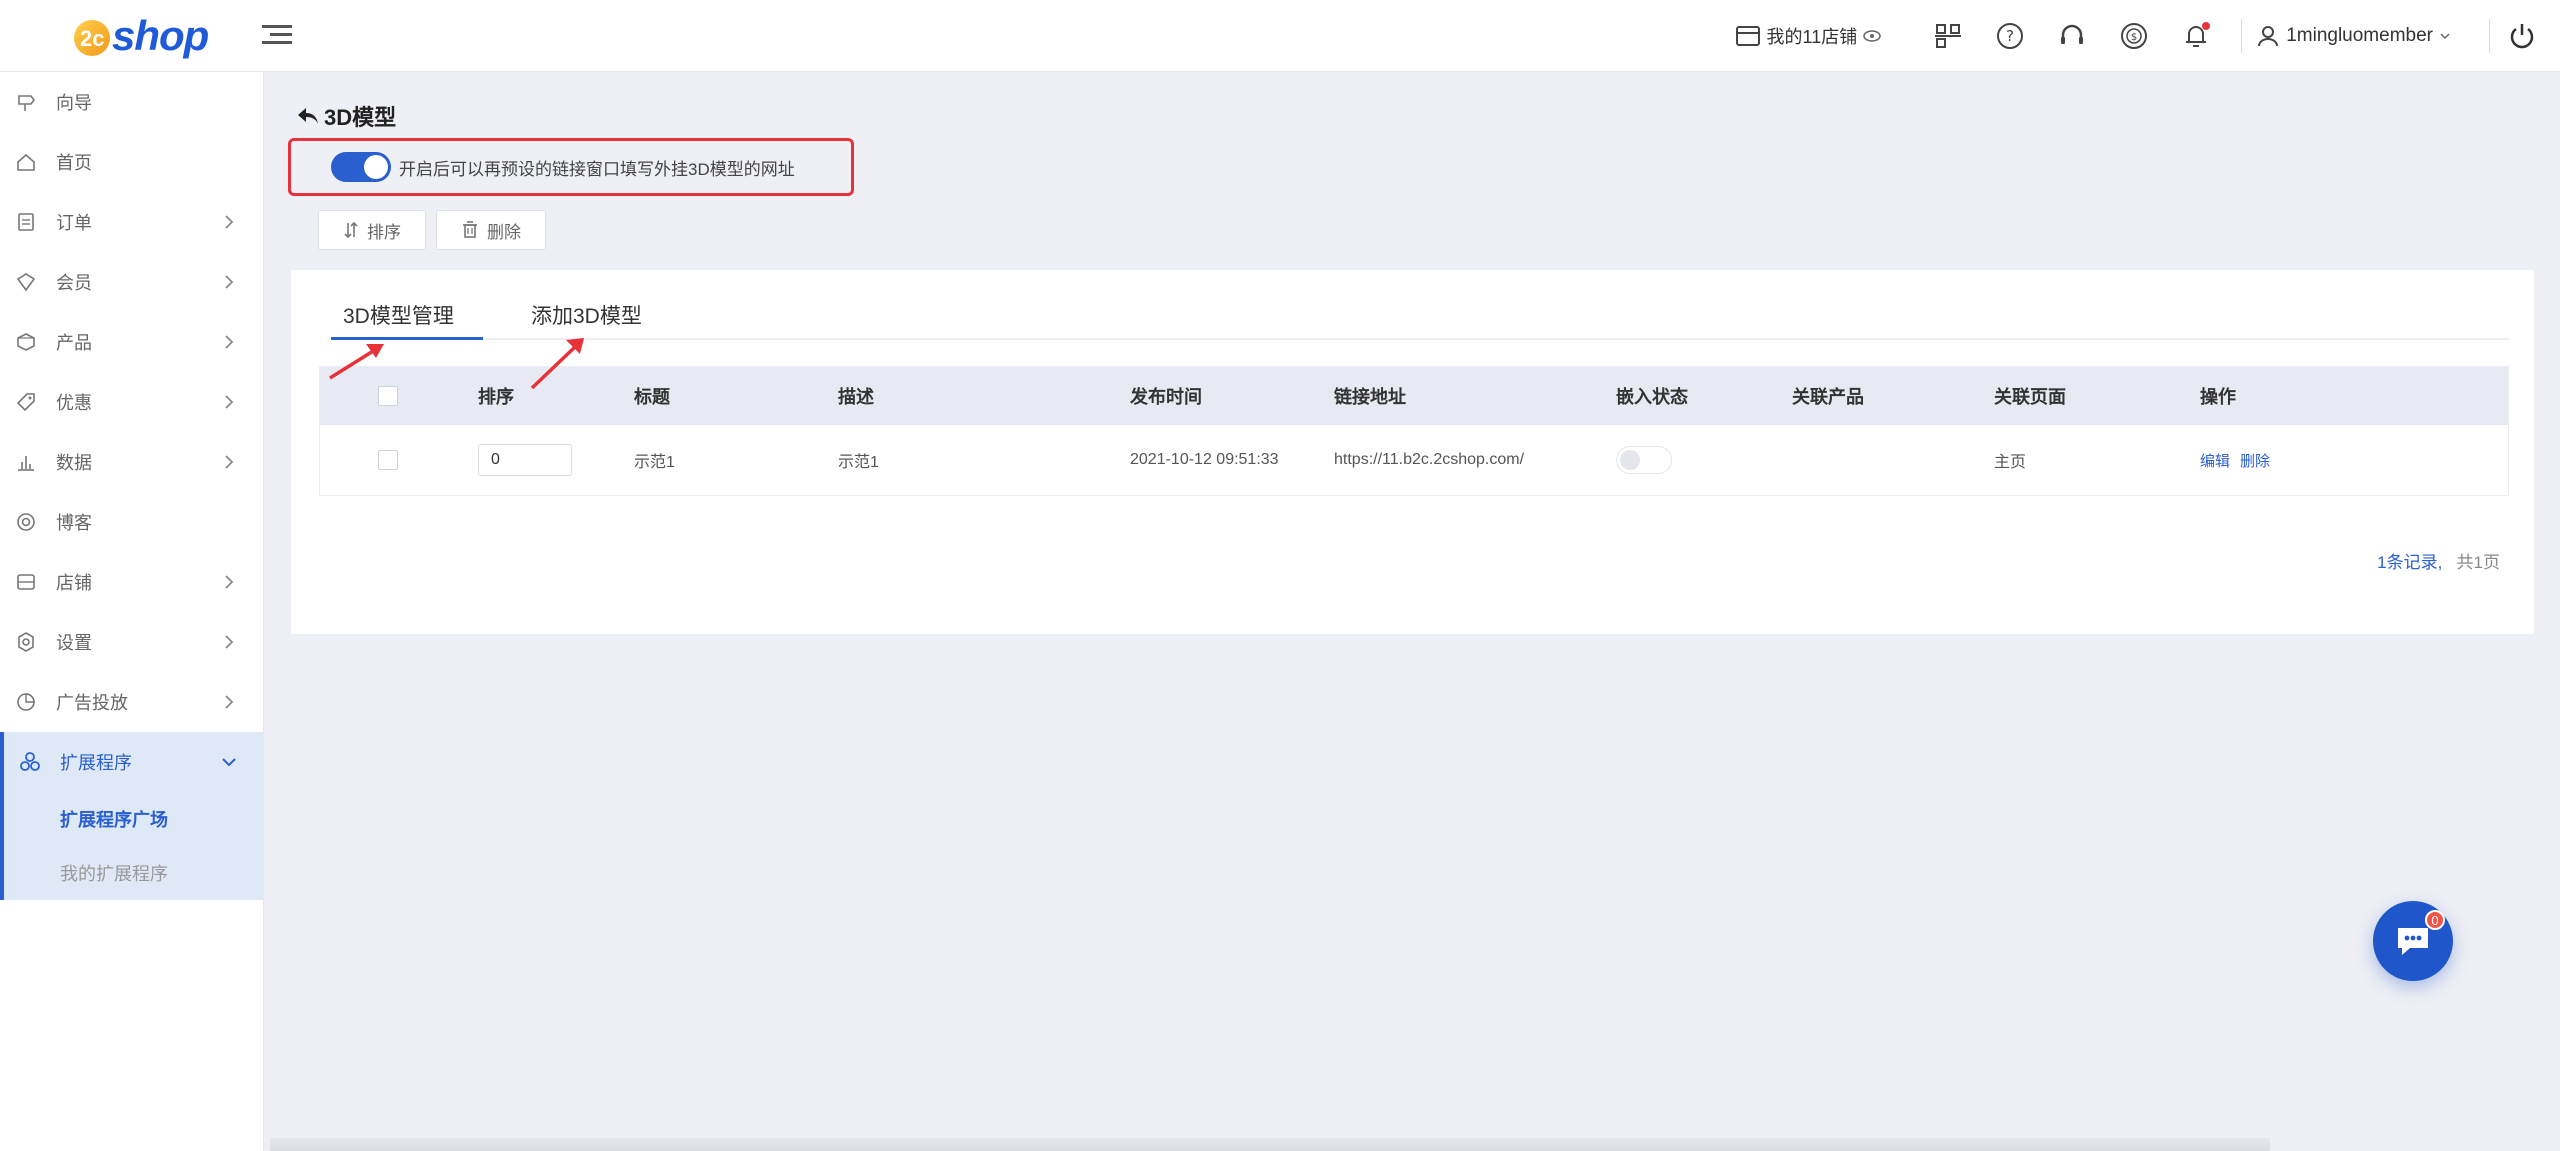 This screenshot has height=1151, width=2560. What do you see at coordinates (1828, 397) in the screenshot?
I see `col-product: 关联产品` at bounding box center [1828, 397].